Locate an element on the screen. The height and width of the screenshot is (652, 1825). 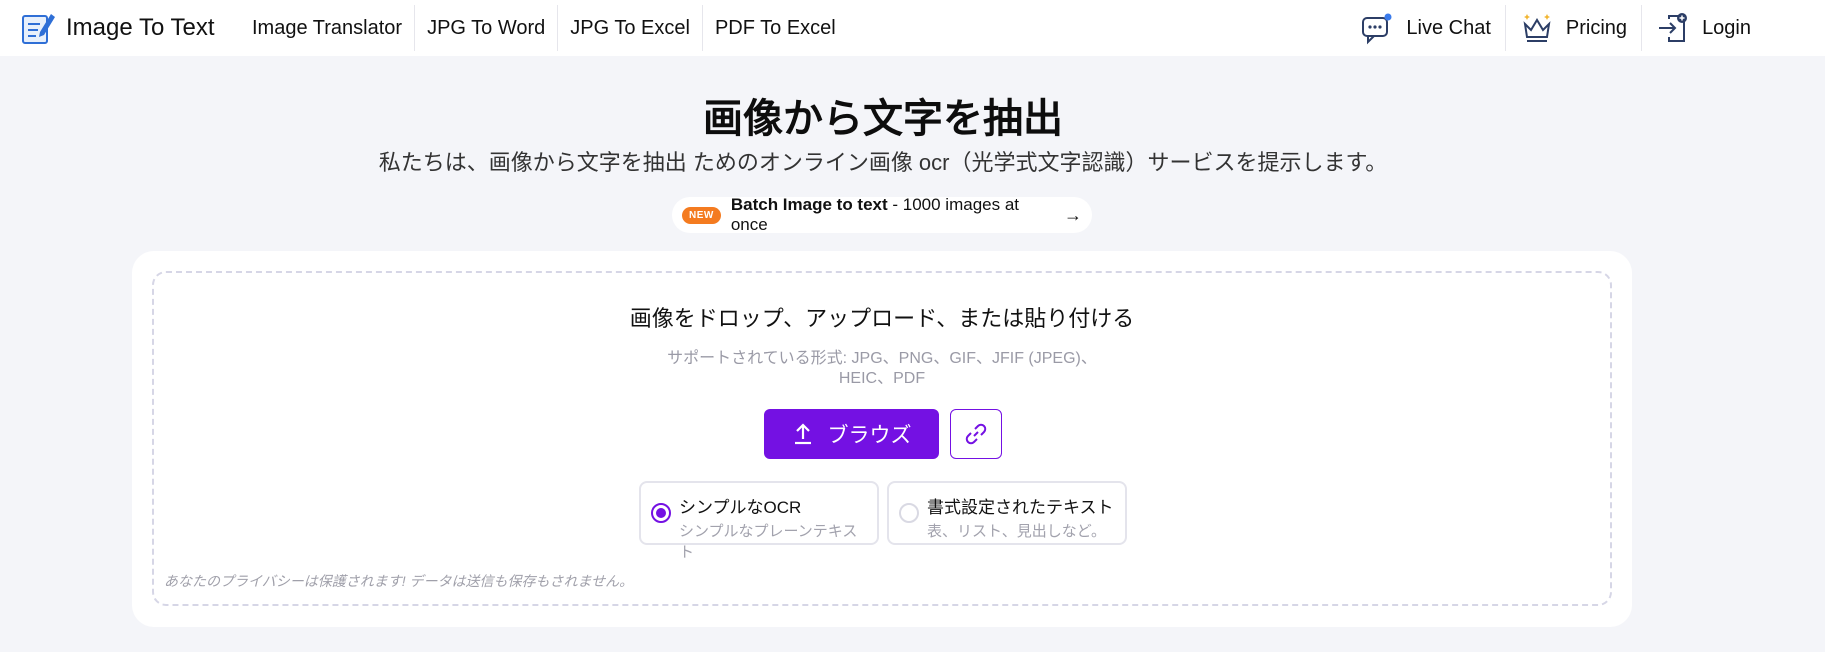
login-label: Login is located at coordinates (1726, 27).